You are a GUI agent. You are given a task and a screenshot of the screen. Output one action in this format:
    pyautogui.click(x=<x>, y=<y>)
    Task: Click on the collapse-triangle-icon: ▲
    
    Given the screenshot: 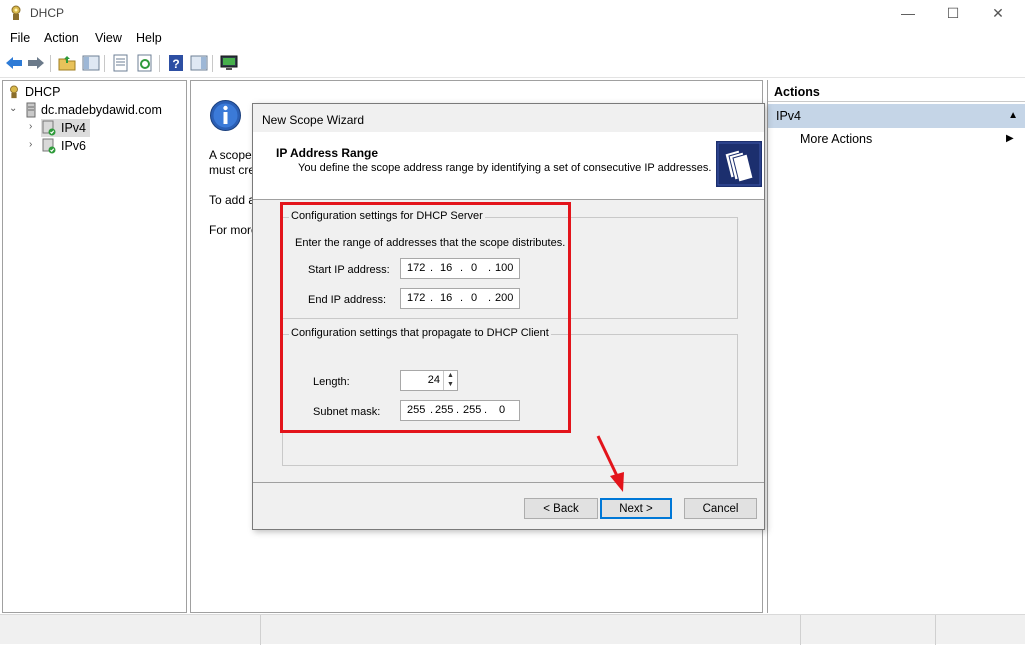 What is the action you would take?
    pyautogui.click(x=1013, y=116)
    